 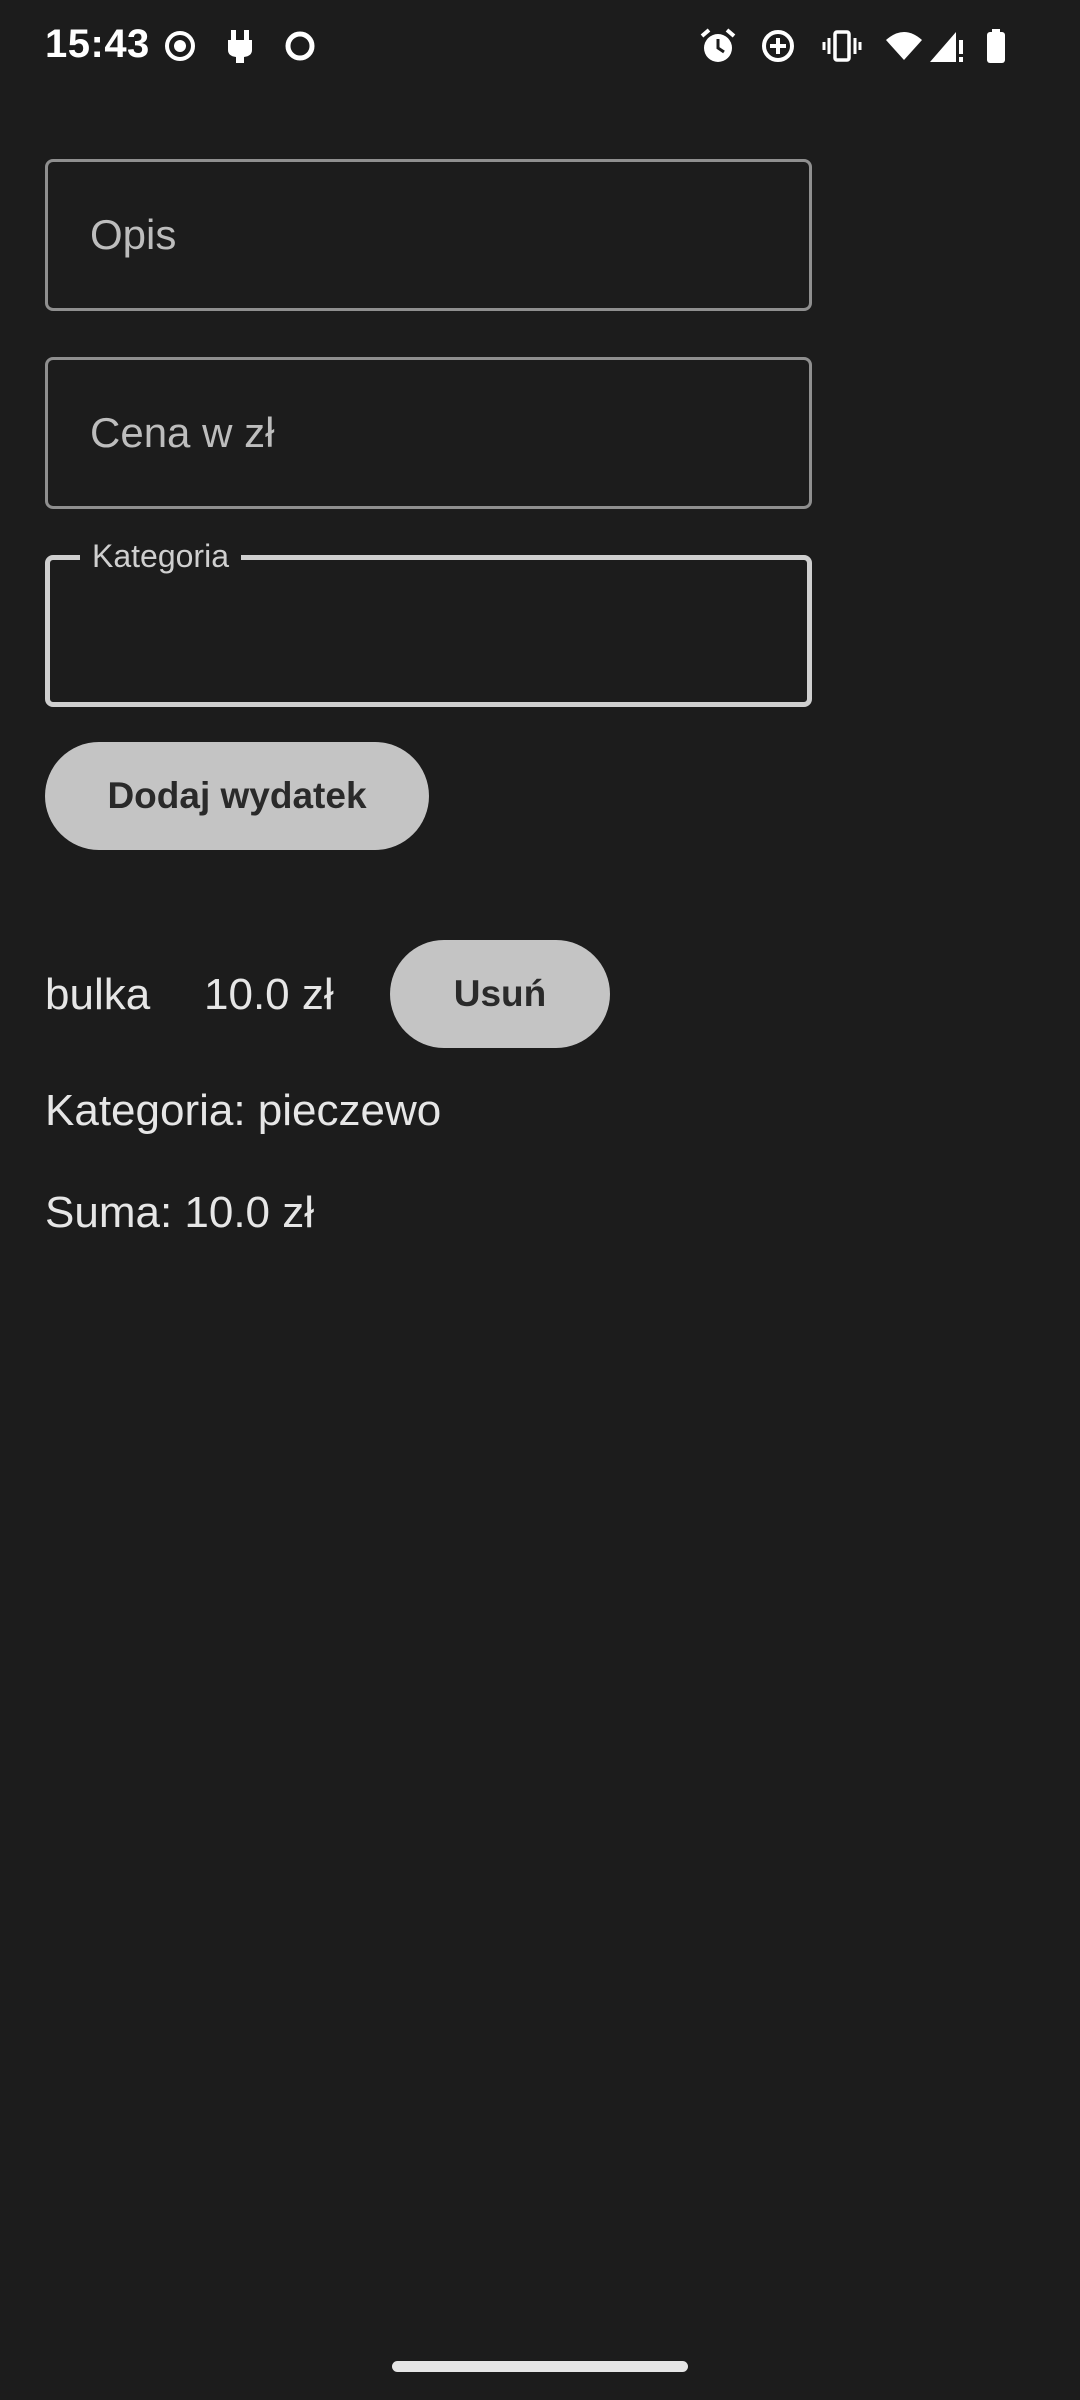 What do you see at coordinates (300, 46) in the screenshot?
I see `circle-icon` at bounding box center [300, 46].